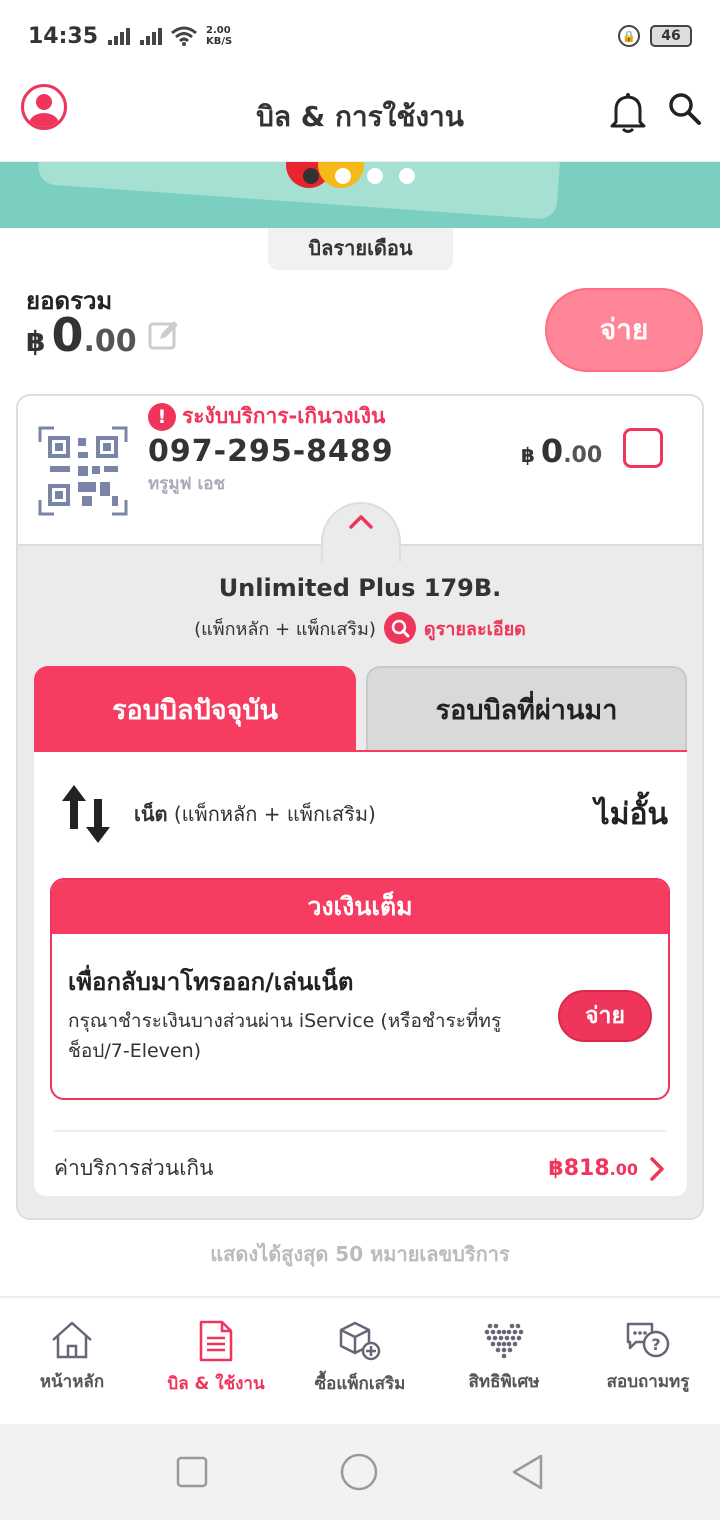 This screenshot has height=1520, width=720. I want to click on account-amount: ฿ 0 .00, so click(561, 451).